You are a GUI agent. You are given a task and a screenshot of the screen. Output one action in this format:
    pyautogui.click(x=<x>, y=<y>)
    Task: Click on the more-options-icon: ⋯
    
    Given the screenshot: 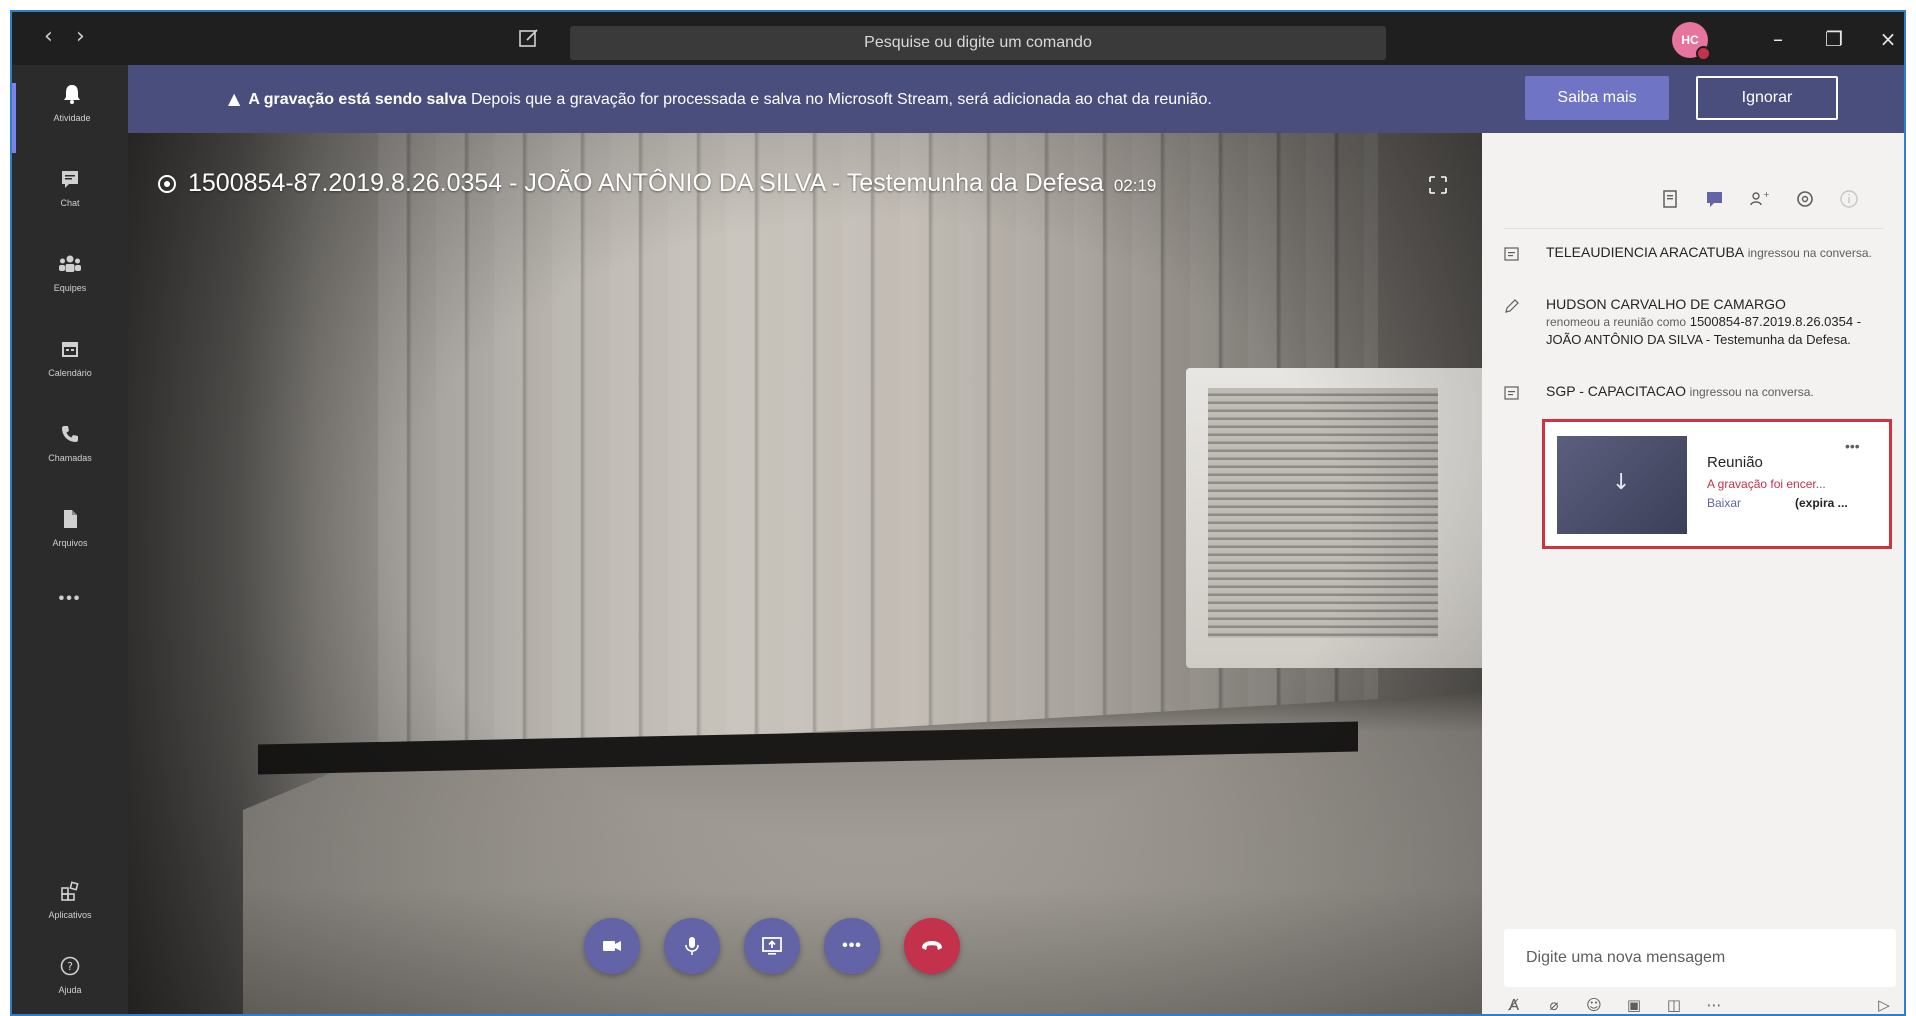 What is the action you would take?
    pyautogui.click(x=1714, y=1004)
    